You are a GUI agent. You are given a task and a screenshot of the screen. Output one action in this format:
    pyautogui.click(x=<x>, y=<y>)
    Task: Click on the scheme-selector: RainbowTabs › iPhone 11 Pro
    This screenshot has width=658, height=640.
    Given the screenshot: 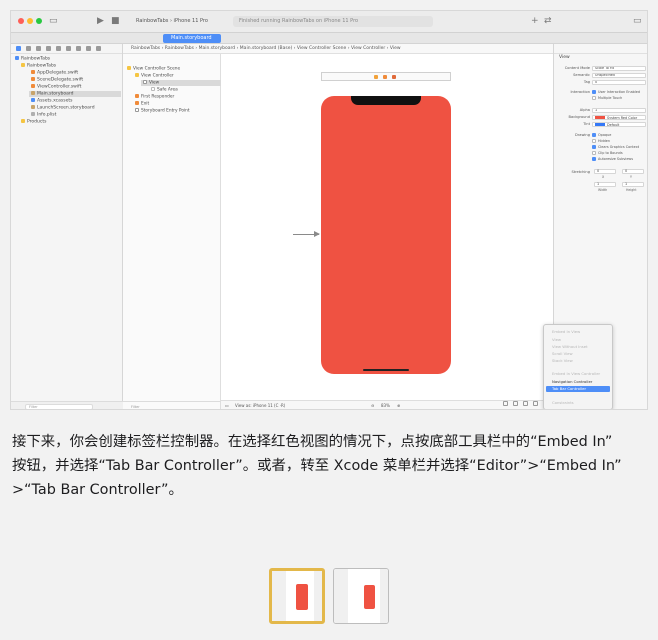 What is the action you would take?
    pyautogui.click(x=172, y=21)
    